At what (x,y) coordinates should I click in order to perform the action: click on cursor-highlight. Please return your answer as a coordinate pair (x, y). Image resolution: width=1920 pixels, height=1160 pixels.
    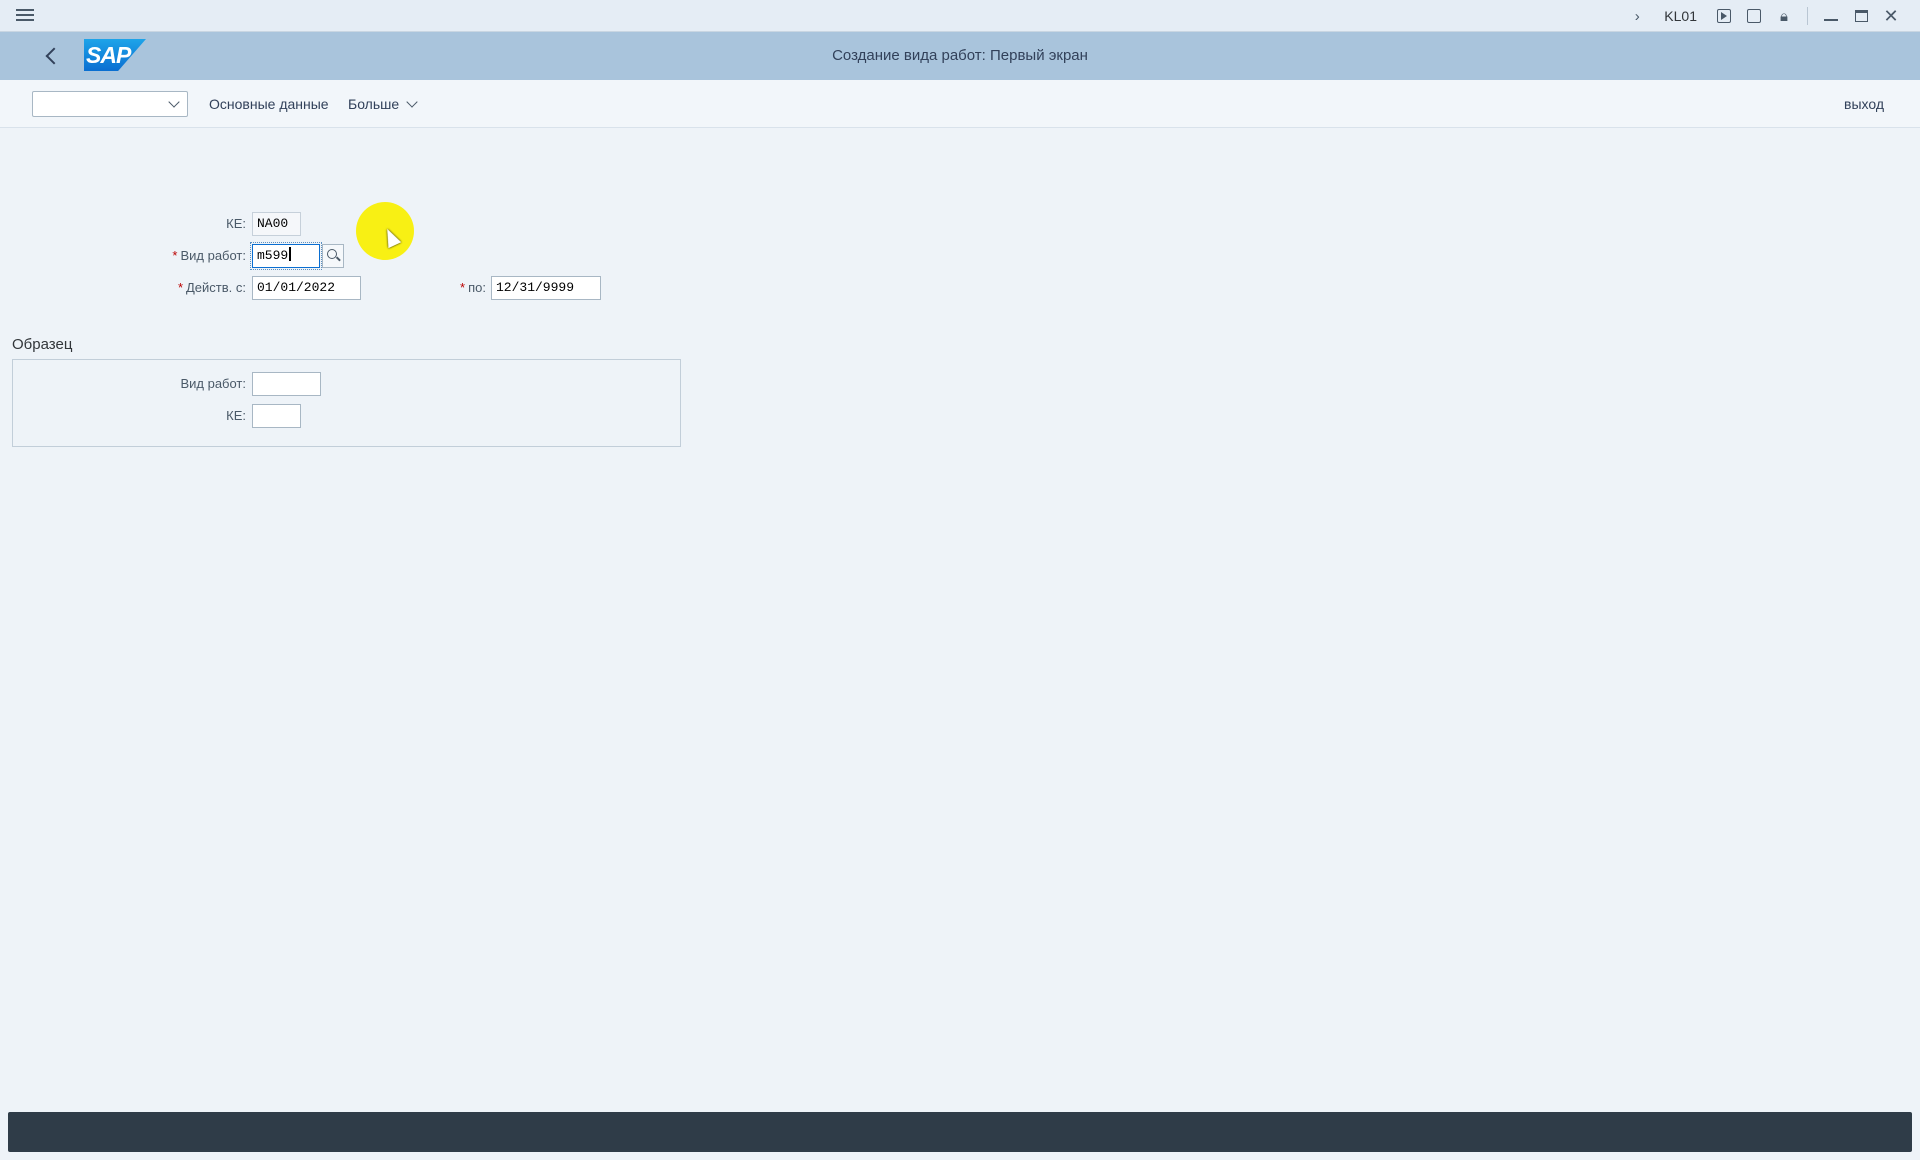
    Looking at the image, I should click on (385, 231).